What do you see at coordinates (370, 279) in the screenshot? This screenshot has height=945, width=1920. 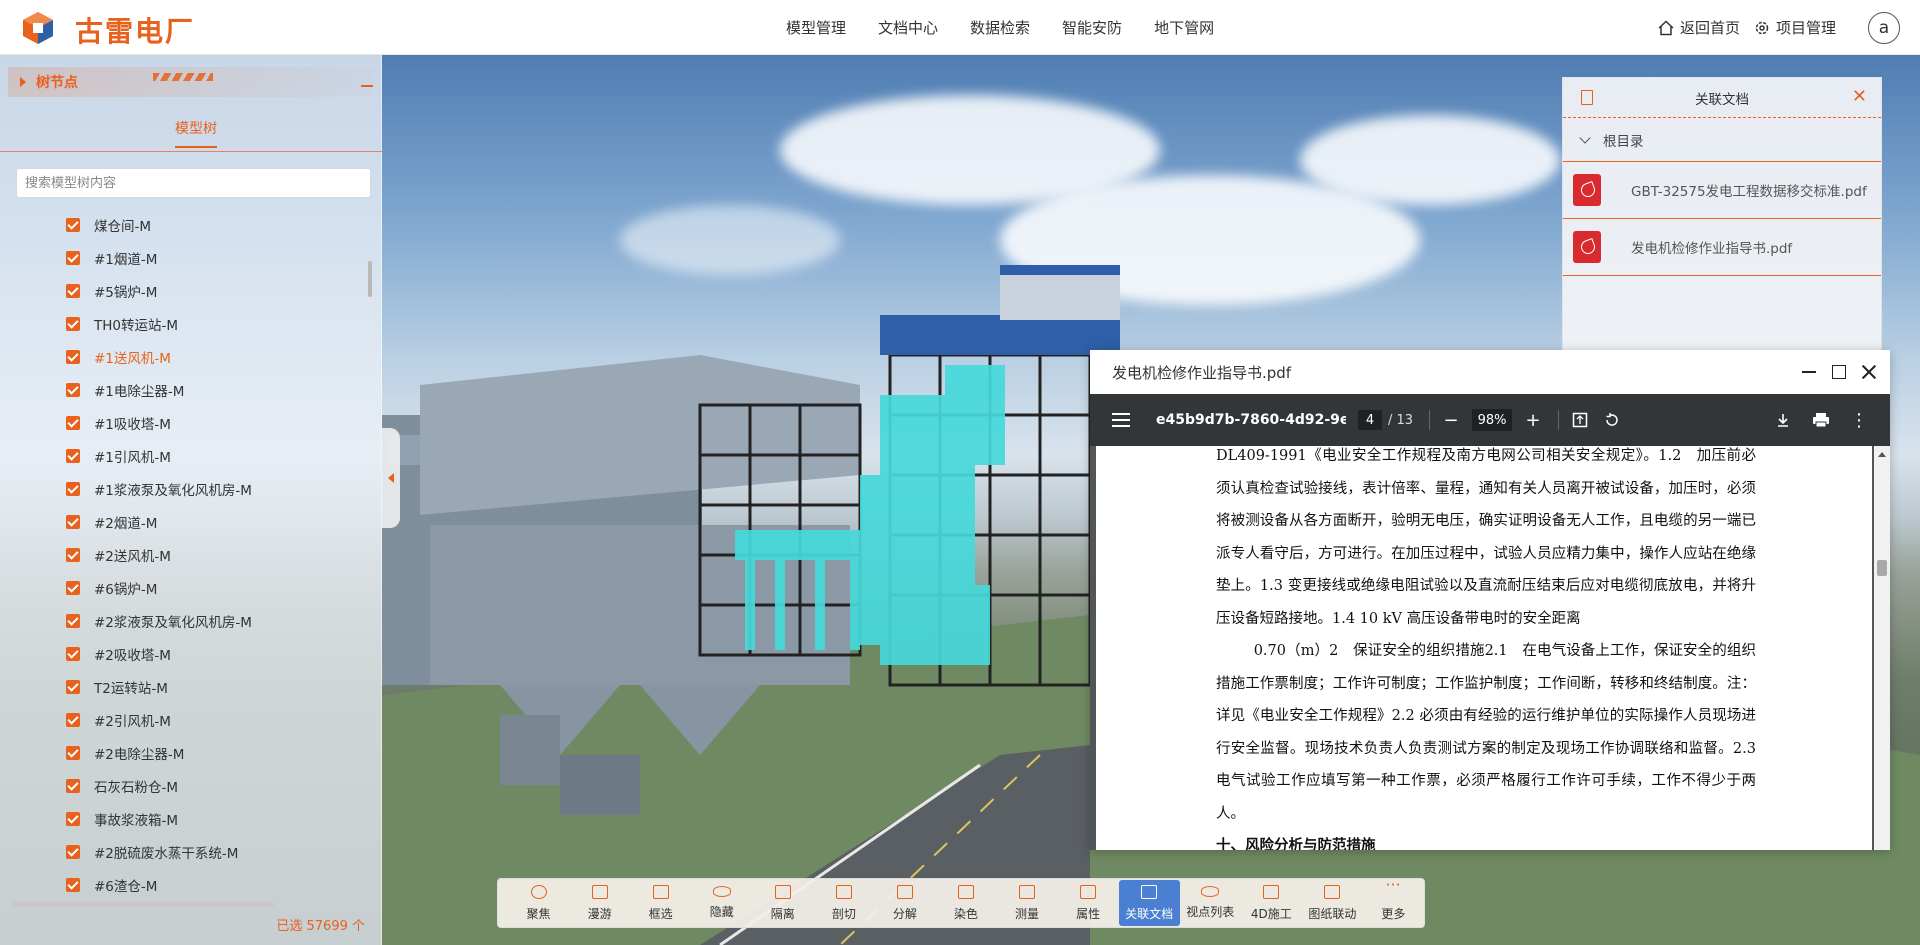 I see `tree-vertical-scrollbar` at bounding box center [370, 279].